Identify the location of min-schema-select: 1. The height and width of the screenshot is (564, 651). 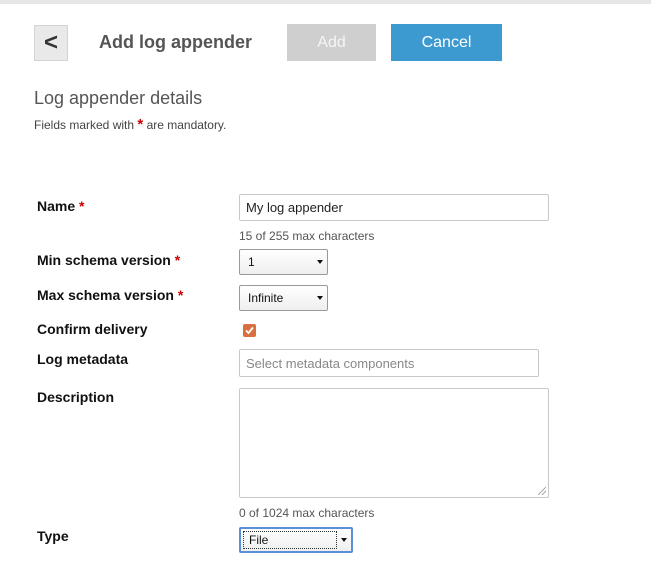
(283, 262).